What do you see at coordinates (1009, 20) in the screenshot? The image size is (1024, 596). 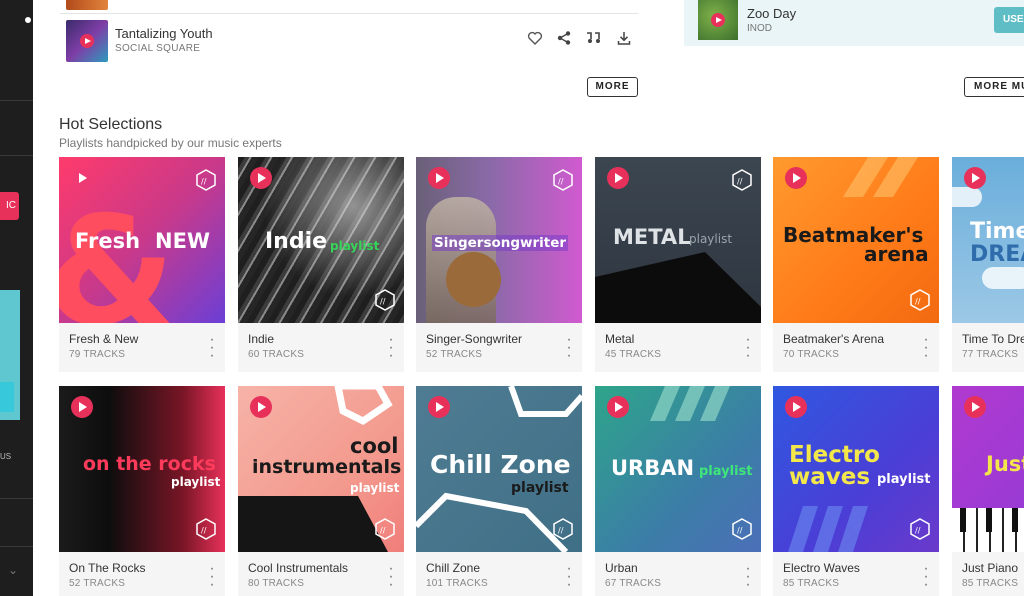 I see `use-button: USE` at bounding box center [1009, 20].